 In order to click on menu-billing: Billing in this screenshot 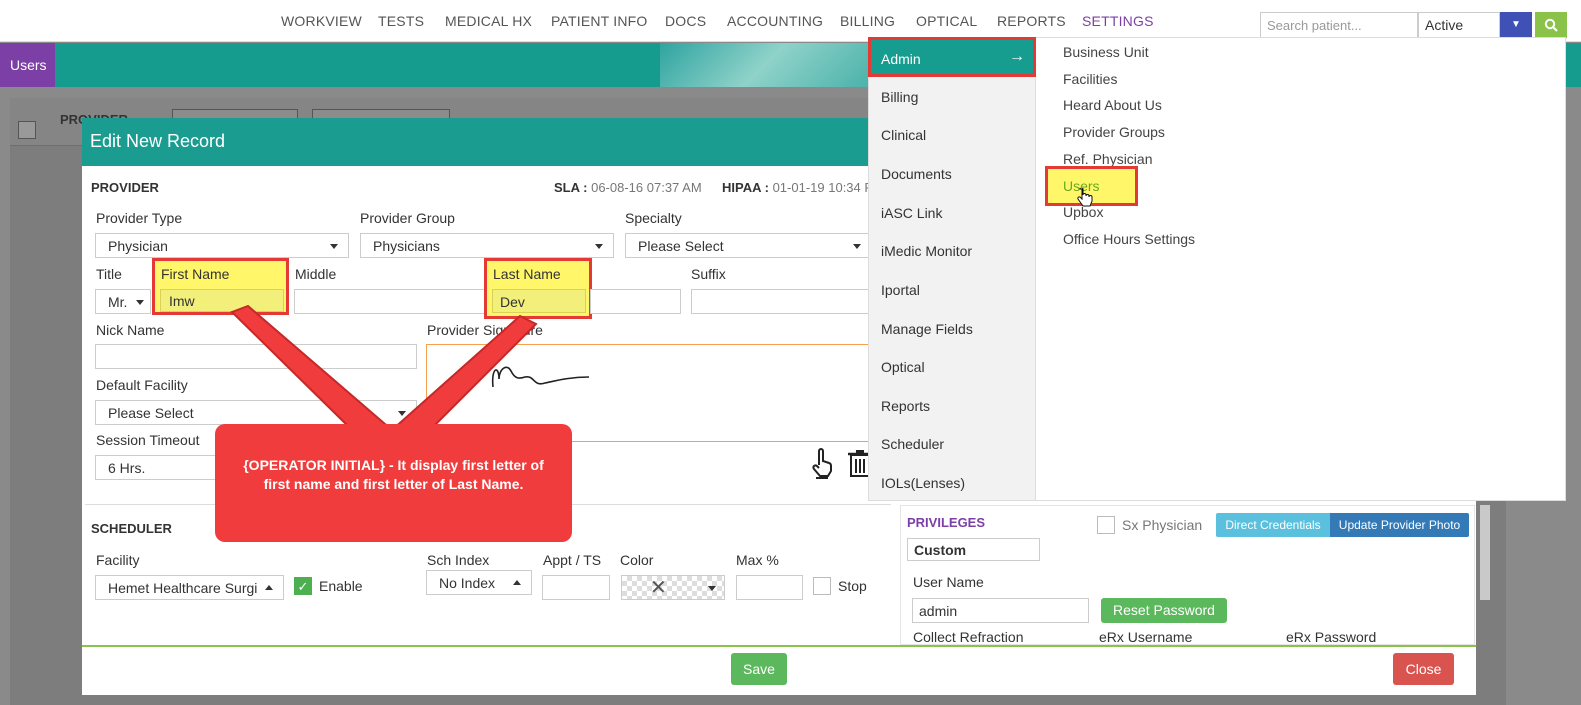, I will do `click(899, 97)`.